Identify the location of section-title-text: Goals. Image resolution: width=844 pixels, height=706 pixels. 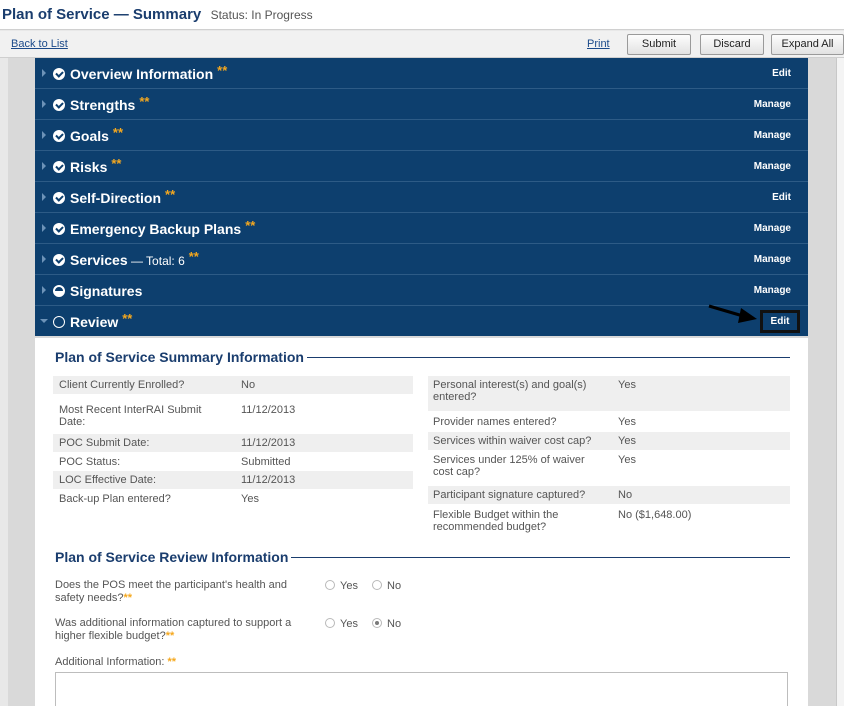
(89, 136).